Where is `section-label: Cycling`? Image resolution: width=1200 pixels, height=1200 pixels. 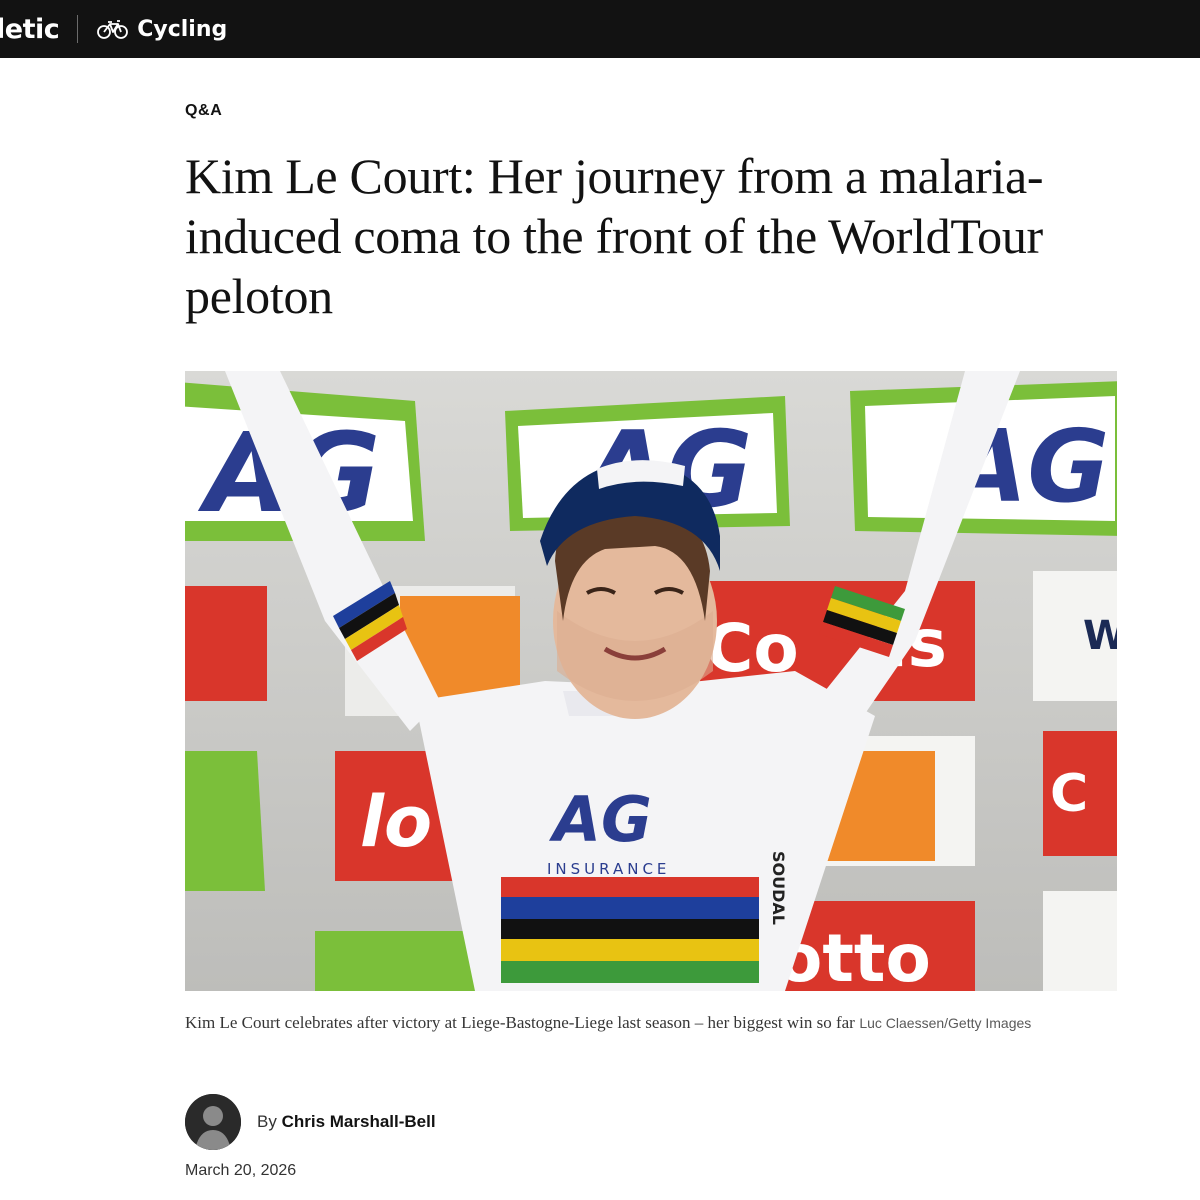
section-label: Cycling is located at coordinates (182, 29).